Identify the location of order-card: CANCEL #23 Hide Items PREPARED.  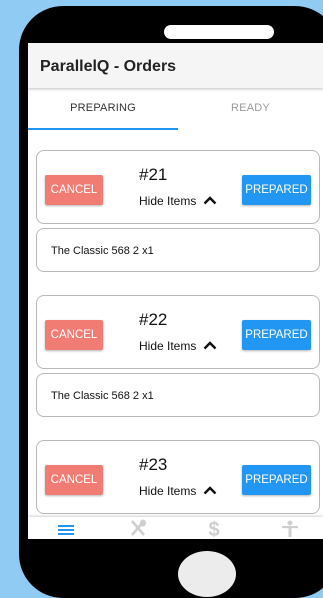
(178, 477).